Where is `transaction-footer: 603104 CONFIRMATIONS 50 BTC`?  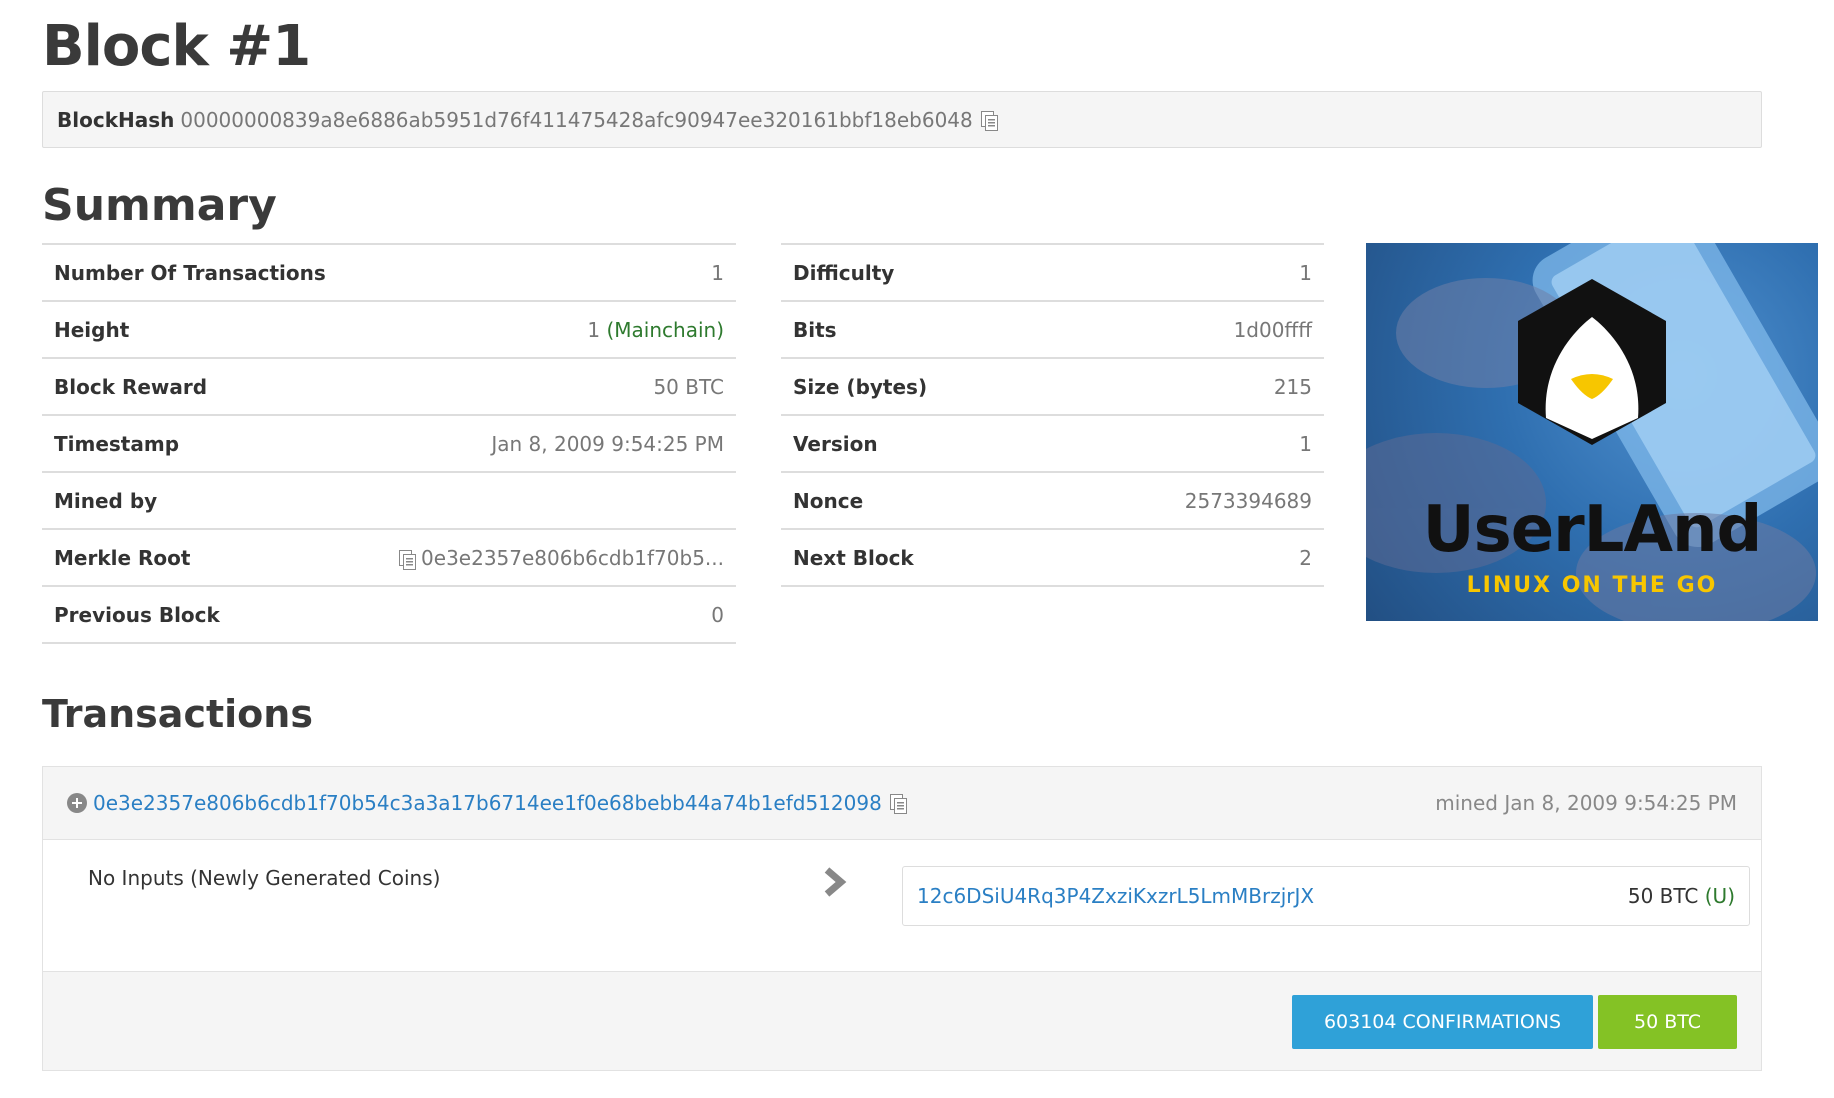 transaction-footer: 603104 CONFIRMATIONS 50 BTC is located at coordinates (902, 1022).